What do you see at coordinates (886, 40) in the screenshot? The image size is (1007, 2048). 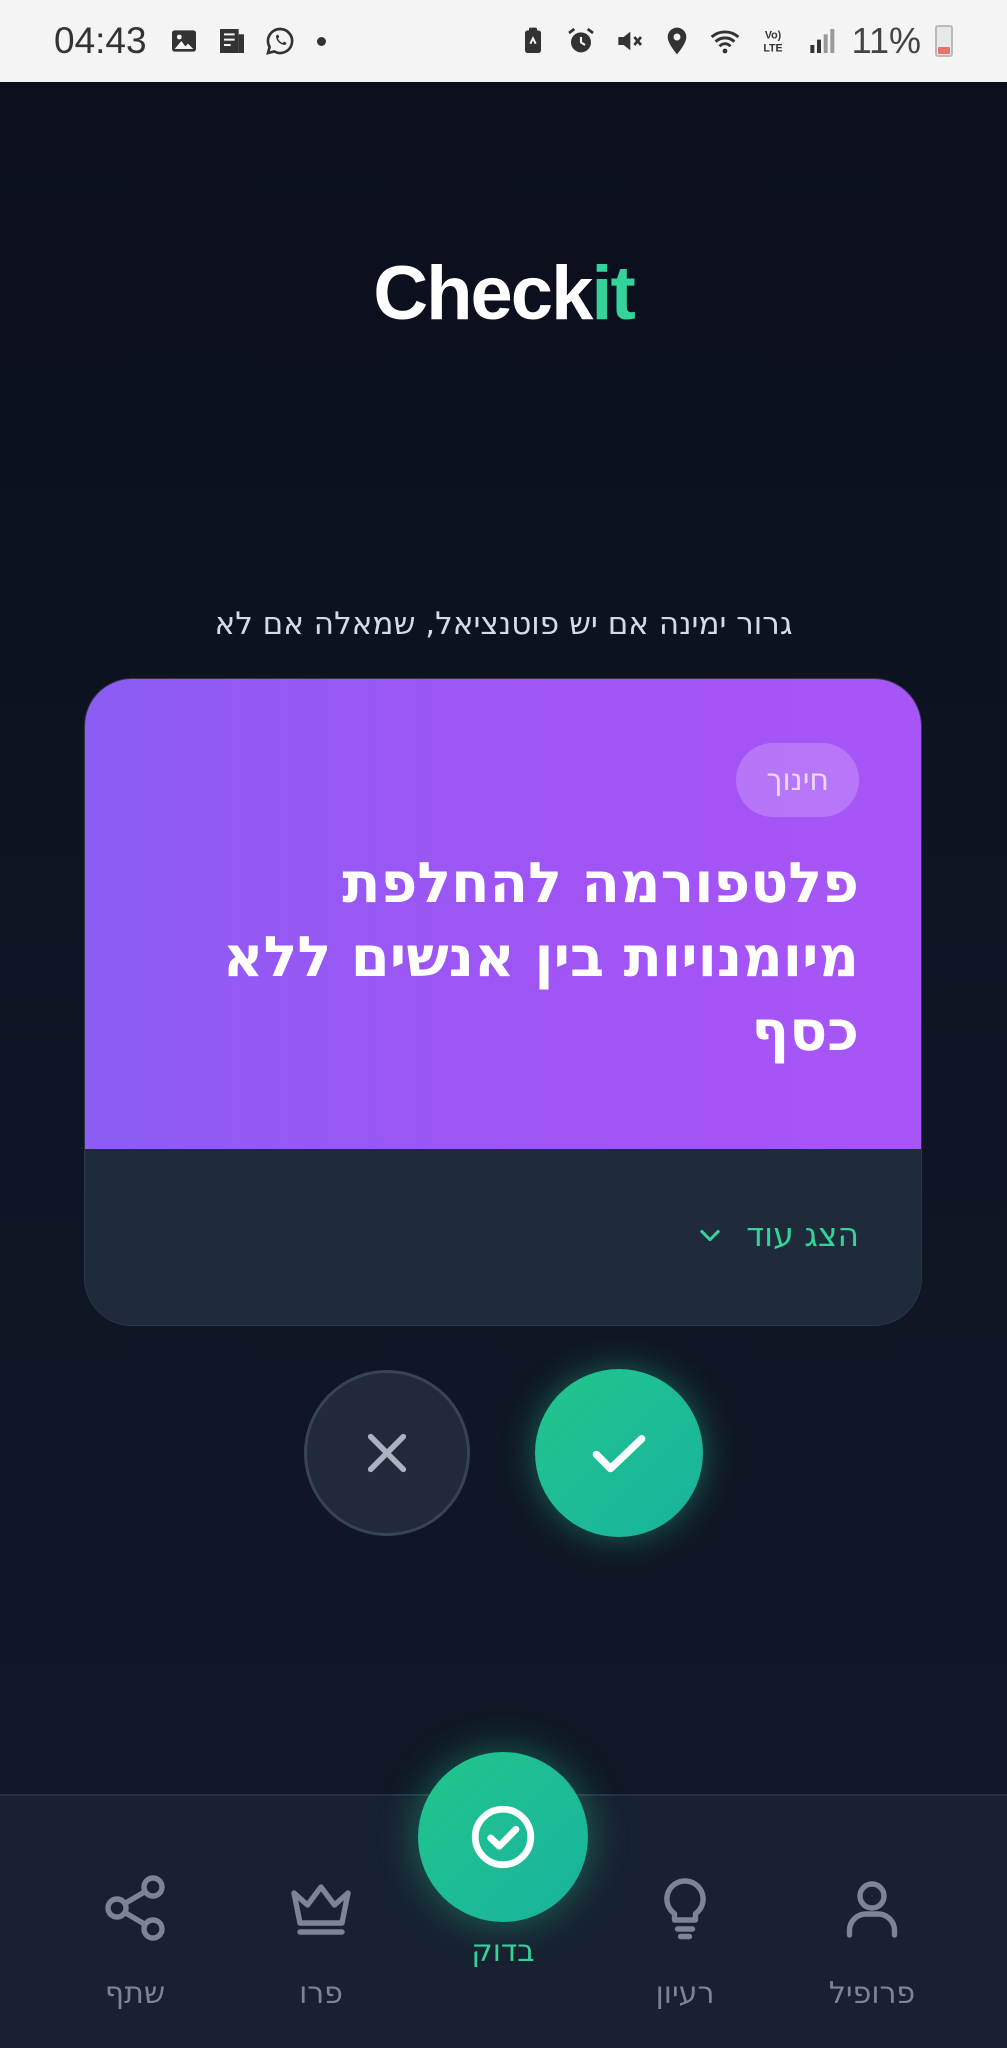 I see `battery-percent: 11%` at bounding box center [886, 40].